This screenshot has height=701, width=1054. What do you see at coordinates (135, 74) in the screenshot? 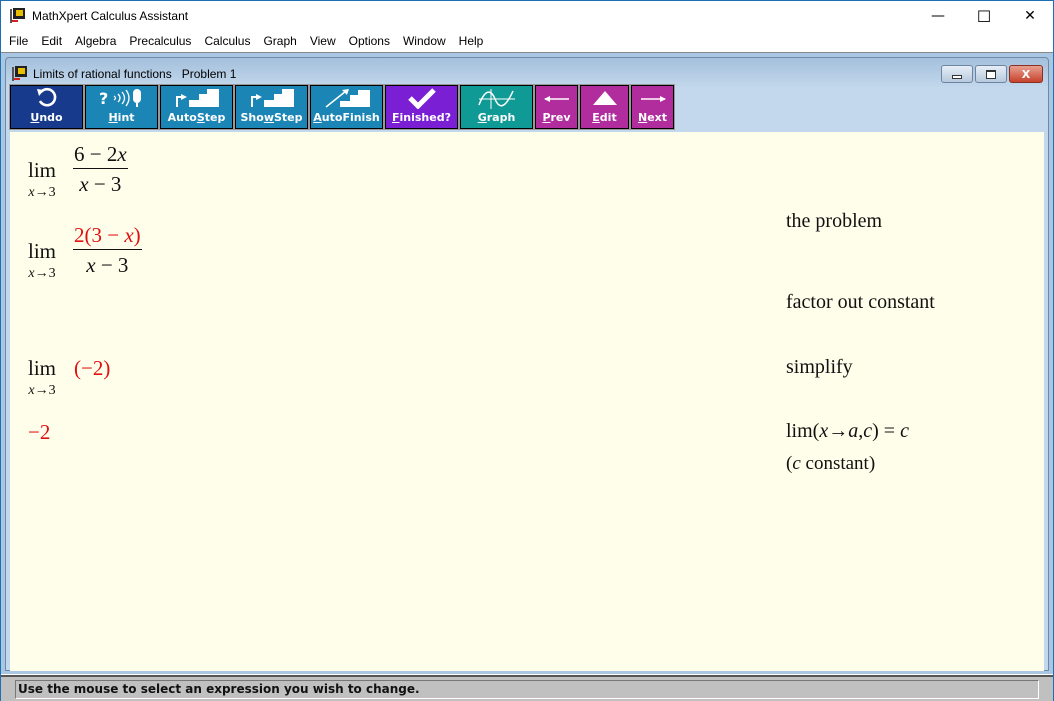
I see `problem-window-title: Limits of rational functions Problem 1` at bounding box center [135, 74].